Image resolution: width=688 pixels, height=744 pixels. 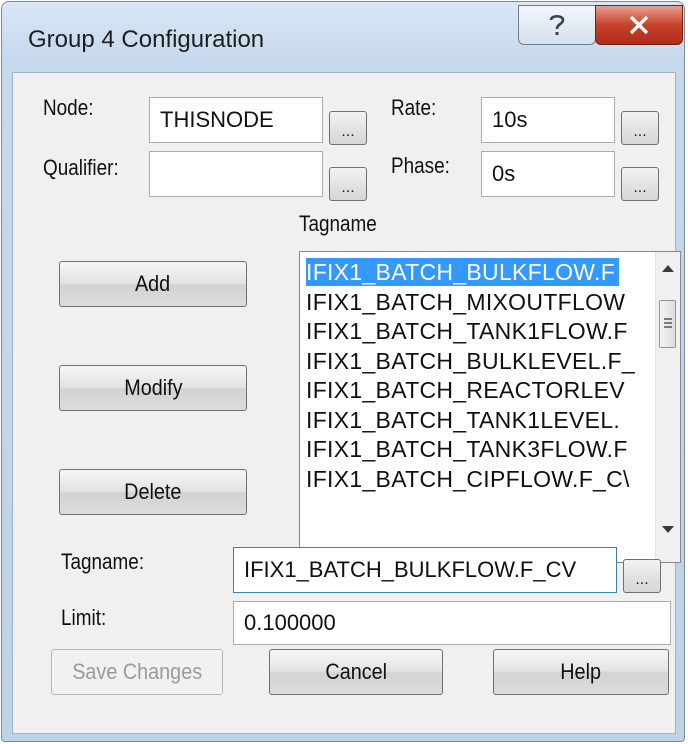 What do you see at coordinates (465, 390) in the screenshot?
I see `list-item: IFIX1_BATCH_REACTORLEV` at bounding box center [465, 390].